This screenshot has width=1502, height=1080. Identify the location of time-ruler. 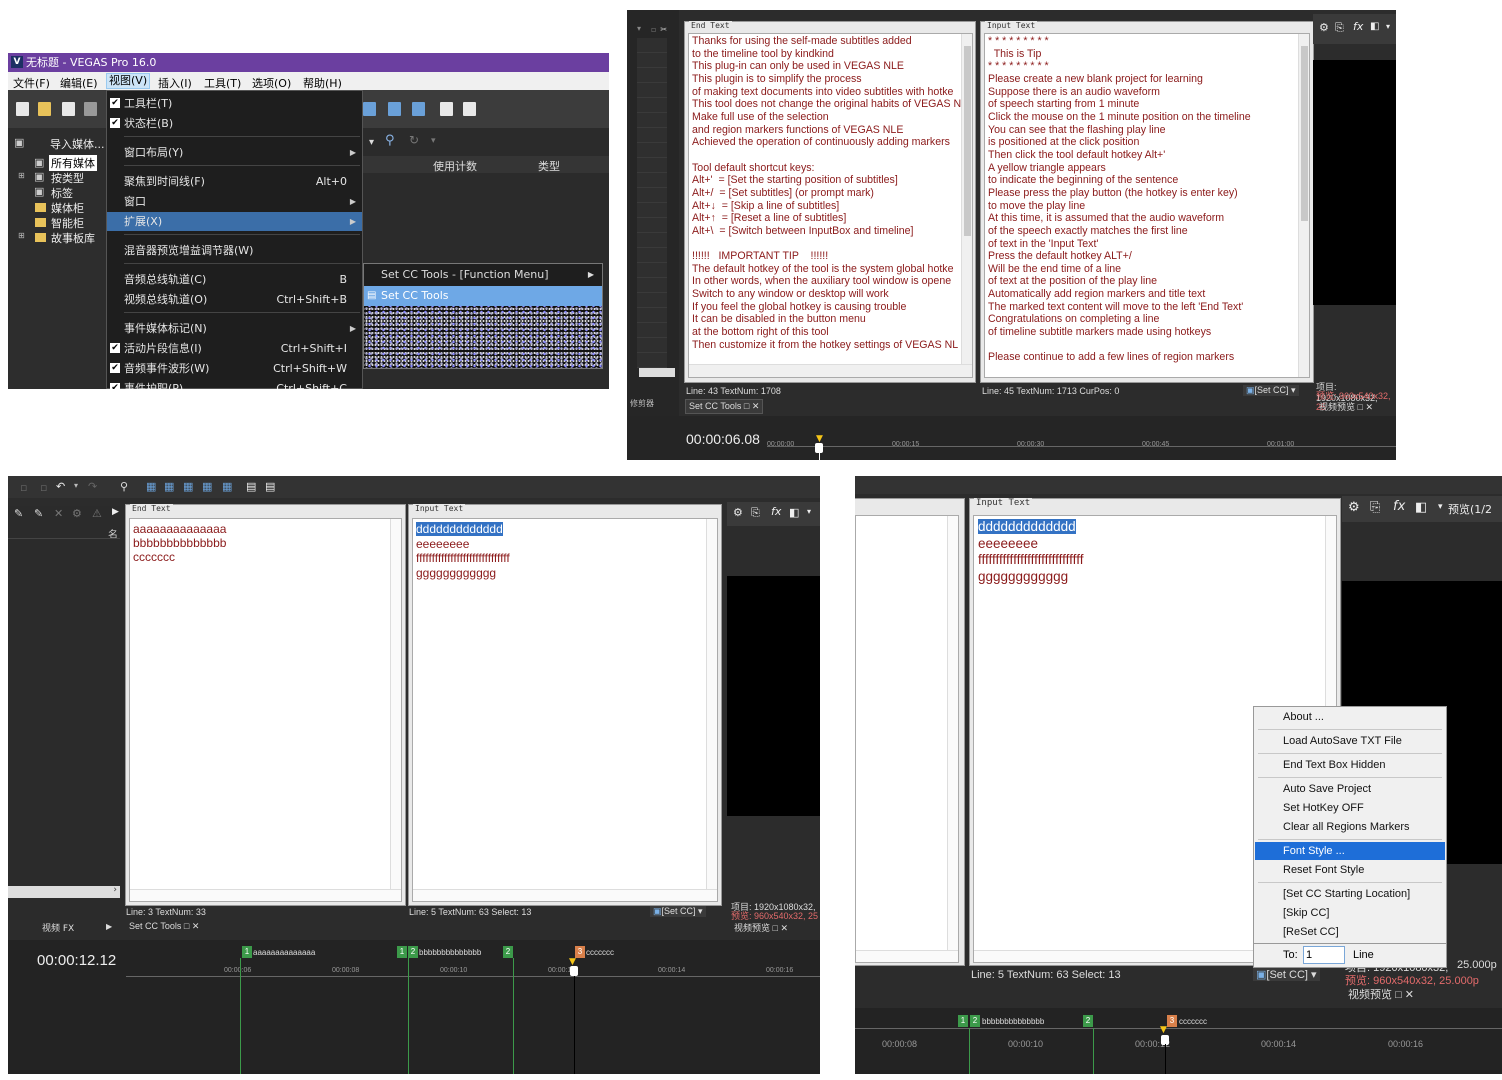
(473, 976).